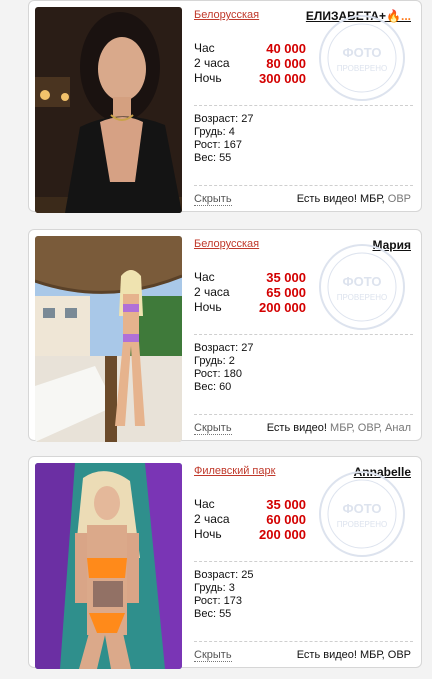 This screenshot has width=432, height=679. I want to click on profile-params: Возраст: 27 Грудь: 4 Рост: 167 Вес: 55, so click(224, 139).